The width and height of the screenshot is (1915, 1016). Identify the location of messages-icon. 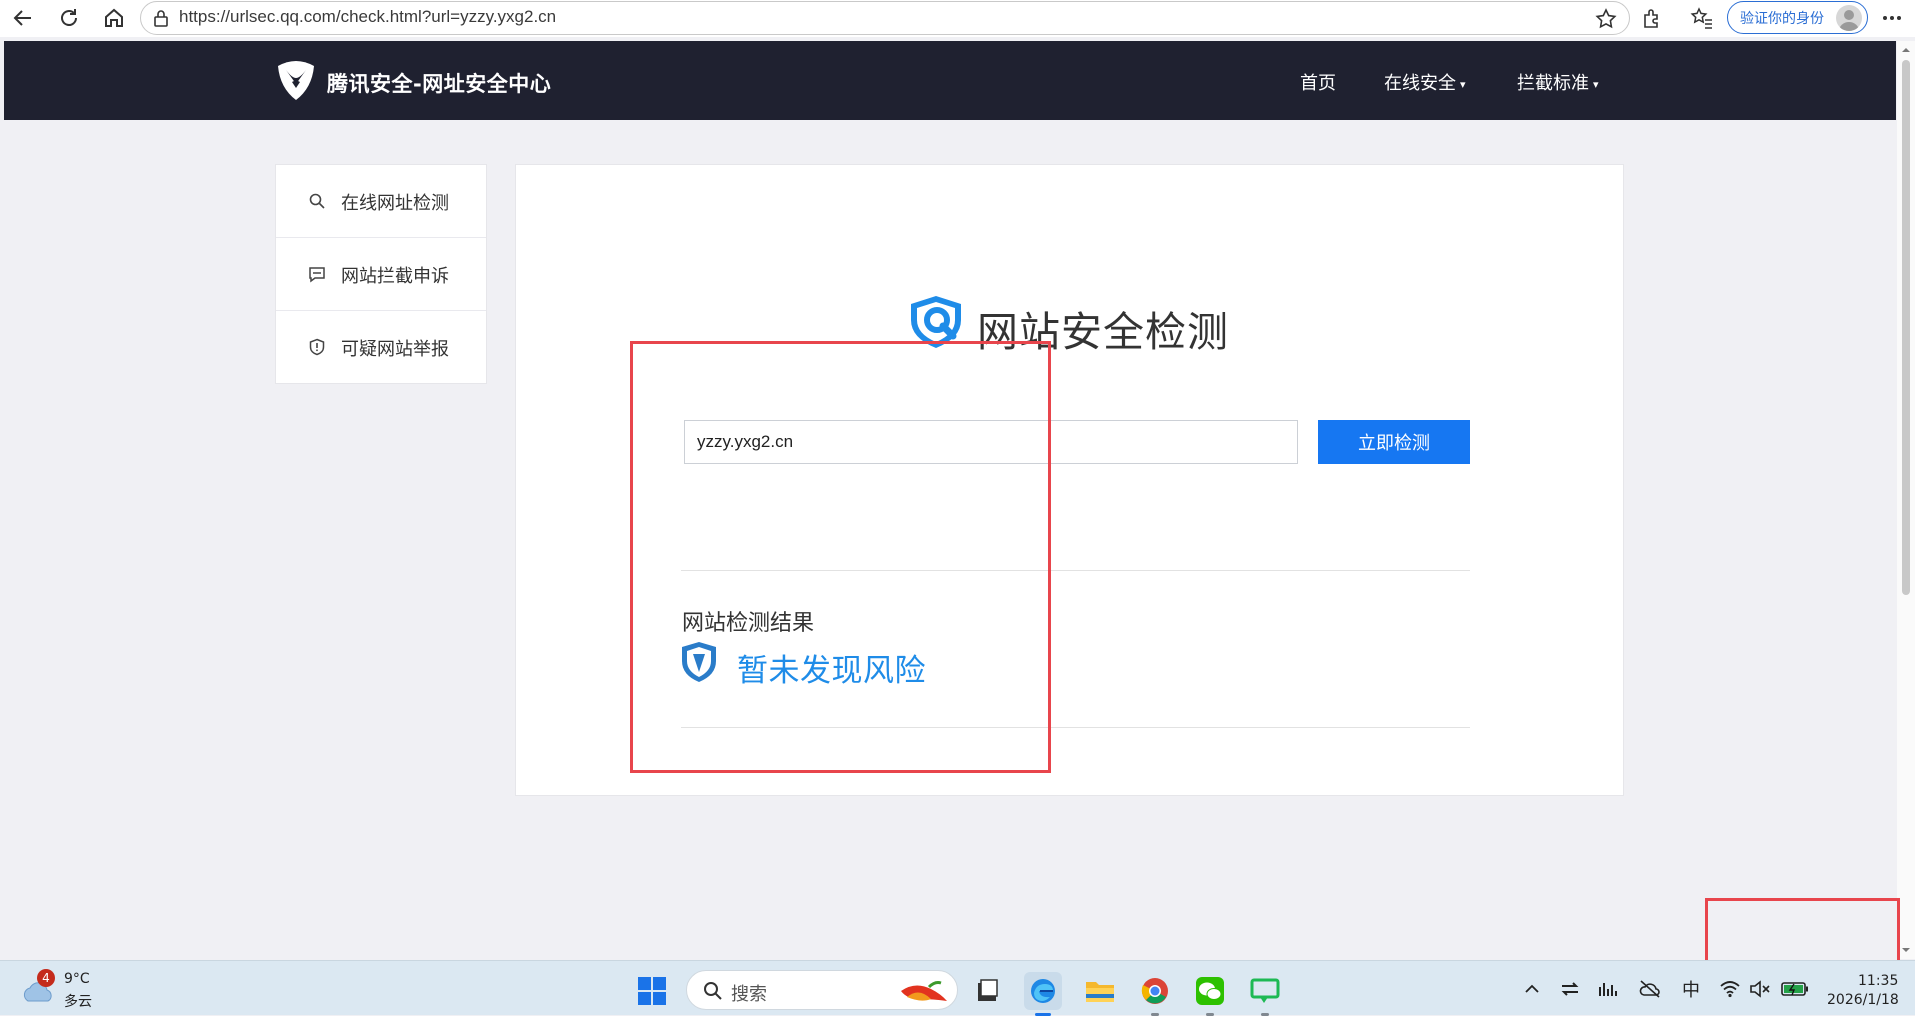
(1265, 994).